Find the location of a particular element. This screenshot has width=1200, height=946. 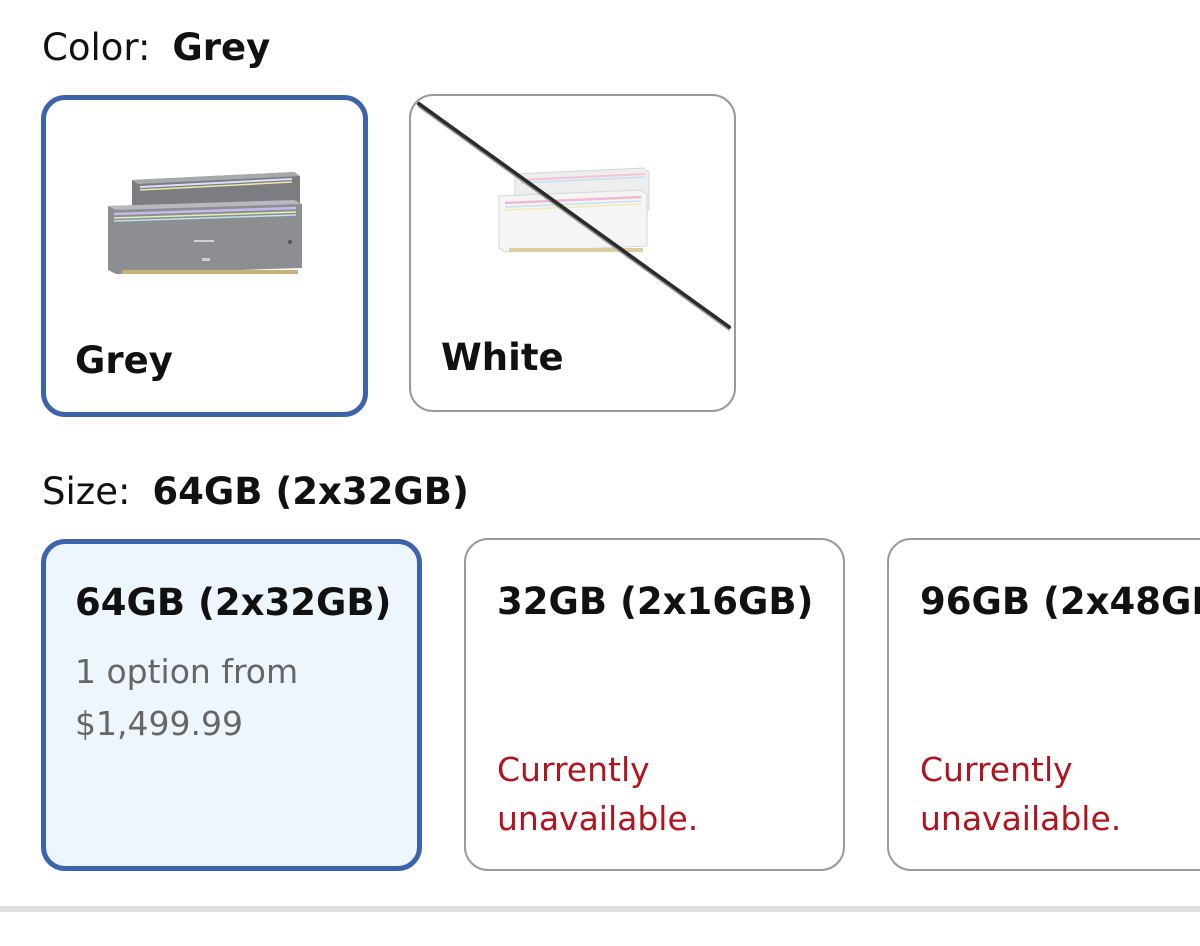

size-option-title: 64GB (2x32GB) is located at coordinates (233, 602).